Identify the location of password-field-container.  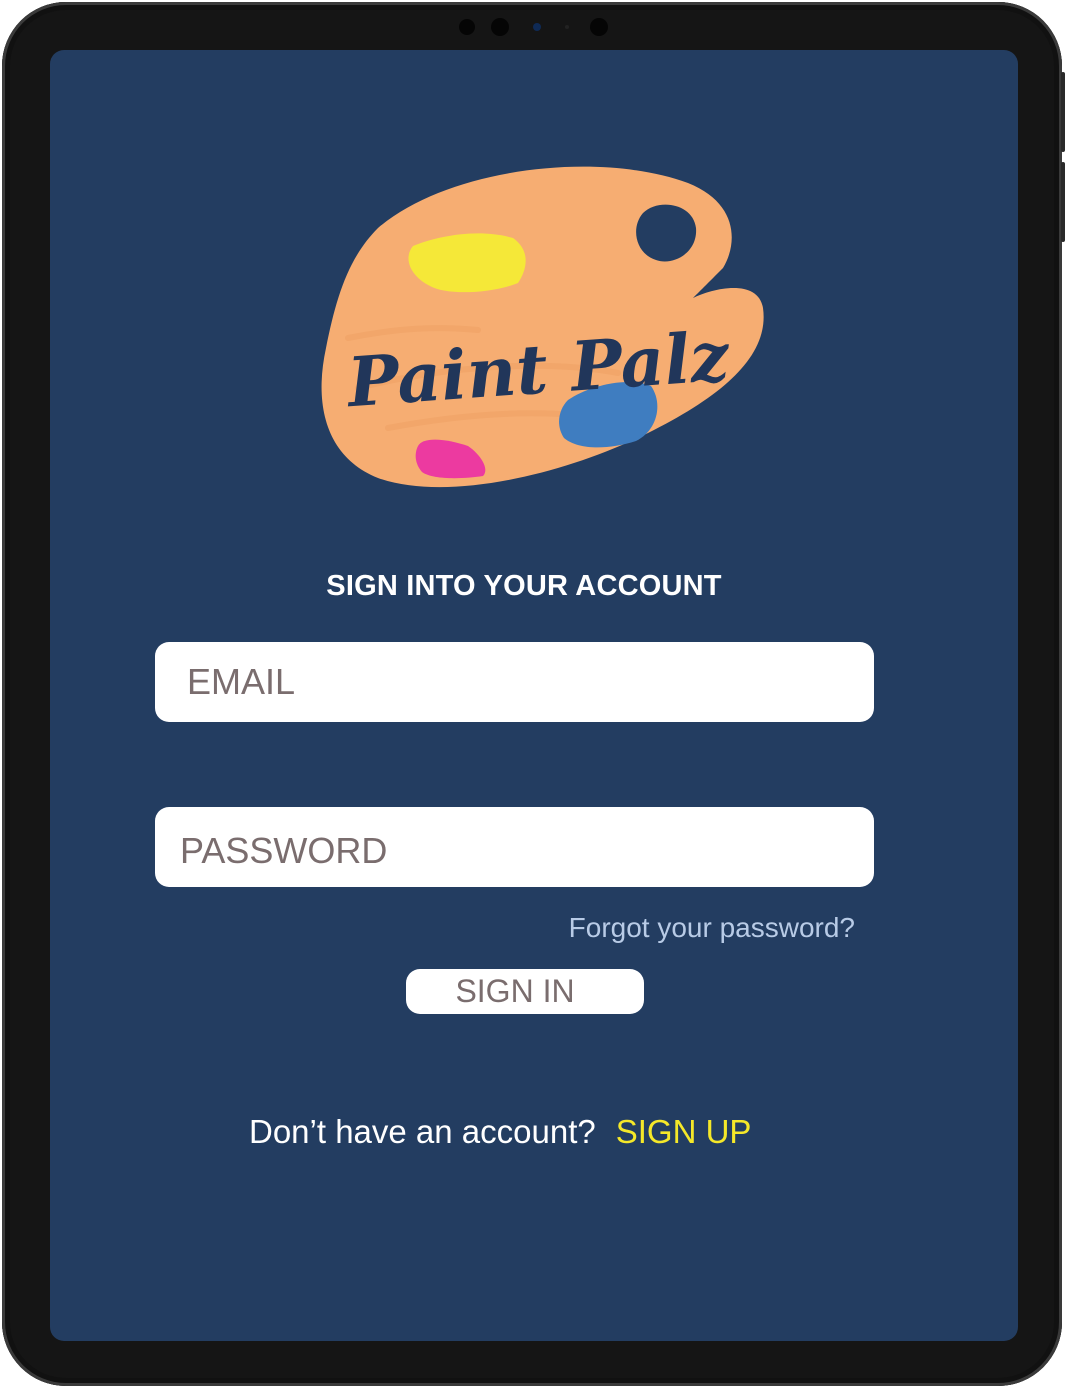
(514, 847).